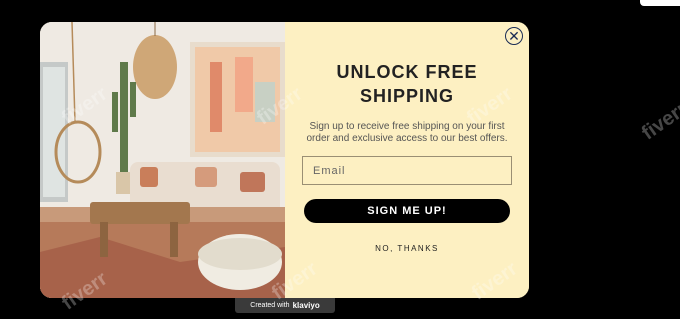 Image resolution: width=680 pixels, height=319 pixels. Describe the element at coordinates (407, 96) in the screenshot. I see `title-line-2: SHIPPING` at that location.